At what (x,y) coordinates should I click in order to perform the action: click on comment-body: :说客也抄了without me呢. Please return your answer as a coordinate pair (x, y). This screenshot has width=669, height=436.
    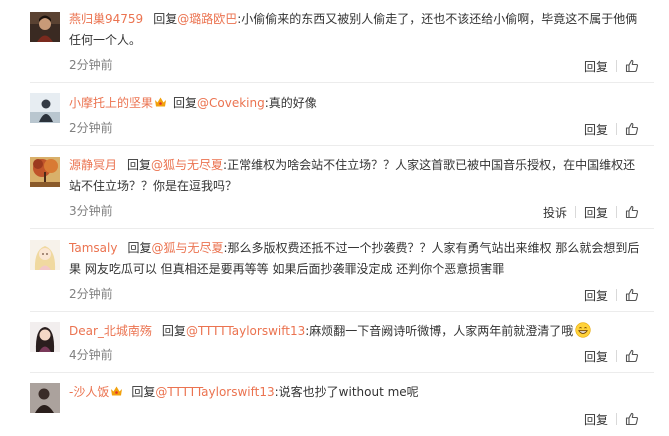
    Looking at the image, I should click on (346, 392).